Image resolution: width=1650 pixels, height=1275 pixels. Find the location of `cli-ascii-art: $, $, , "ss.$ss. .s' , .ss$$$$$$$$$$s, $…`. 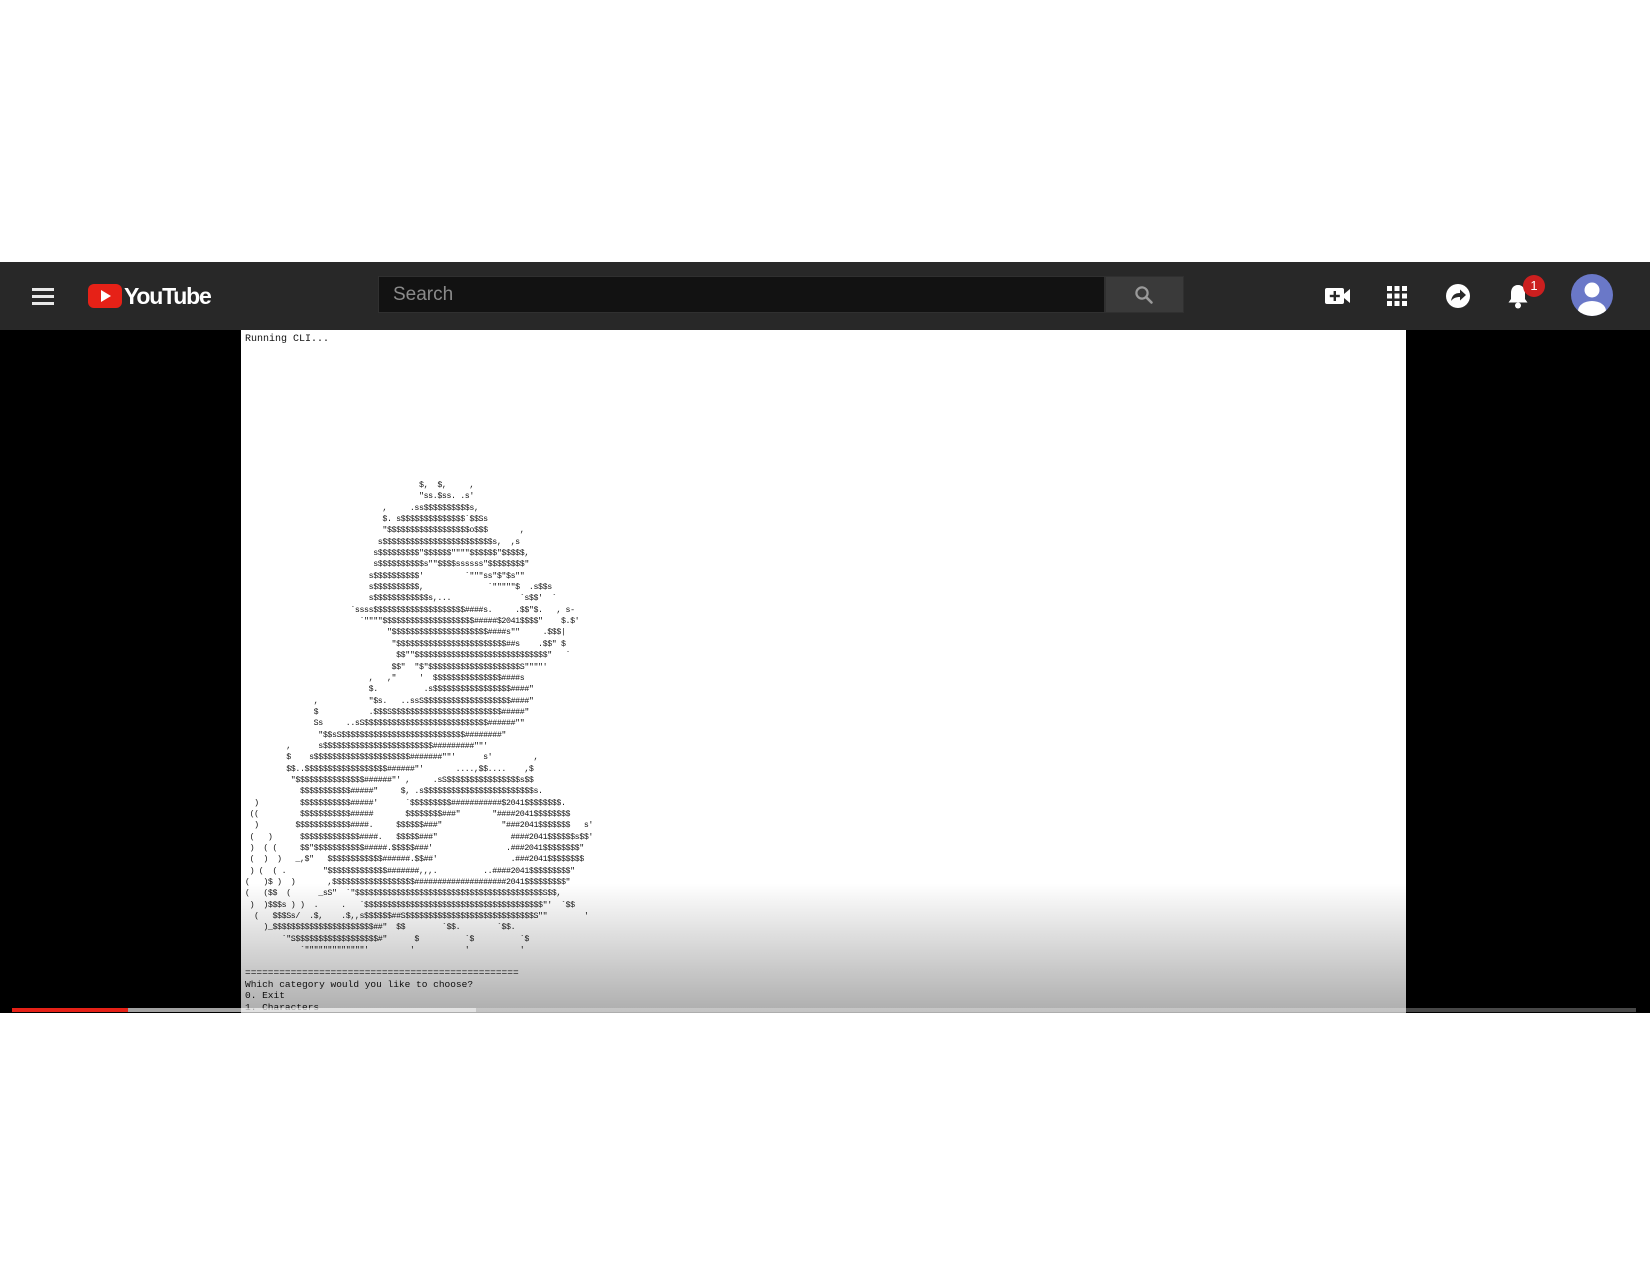

cli-ascii-art: $, $, , "ss.$ss. .s' , .ss$$$$$$$$$$s, $… is located at coordinates (419, 718).